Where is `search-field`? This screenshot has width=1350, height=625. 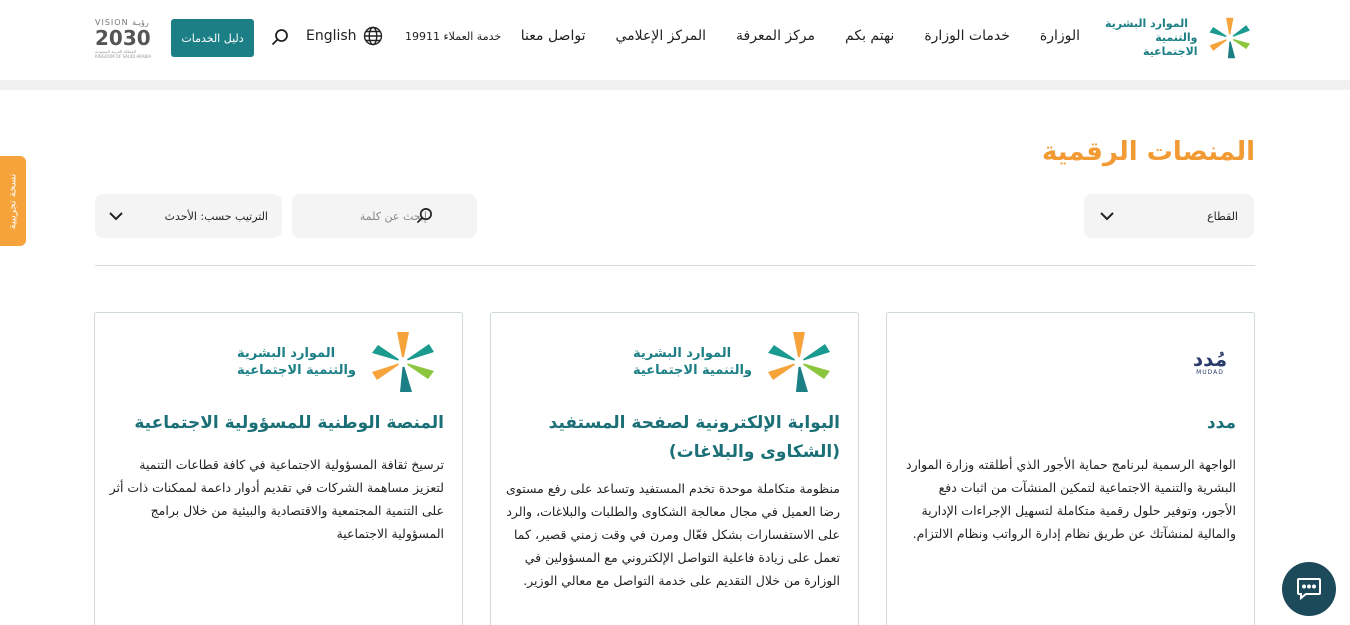 search-field is located at coordinates (384, 216).